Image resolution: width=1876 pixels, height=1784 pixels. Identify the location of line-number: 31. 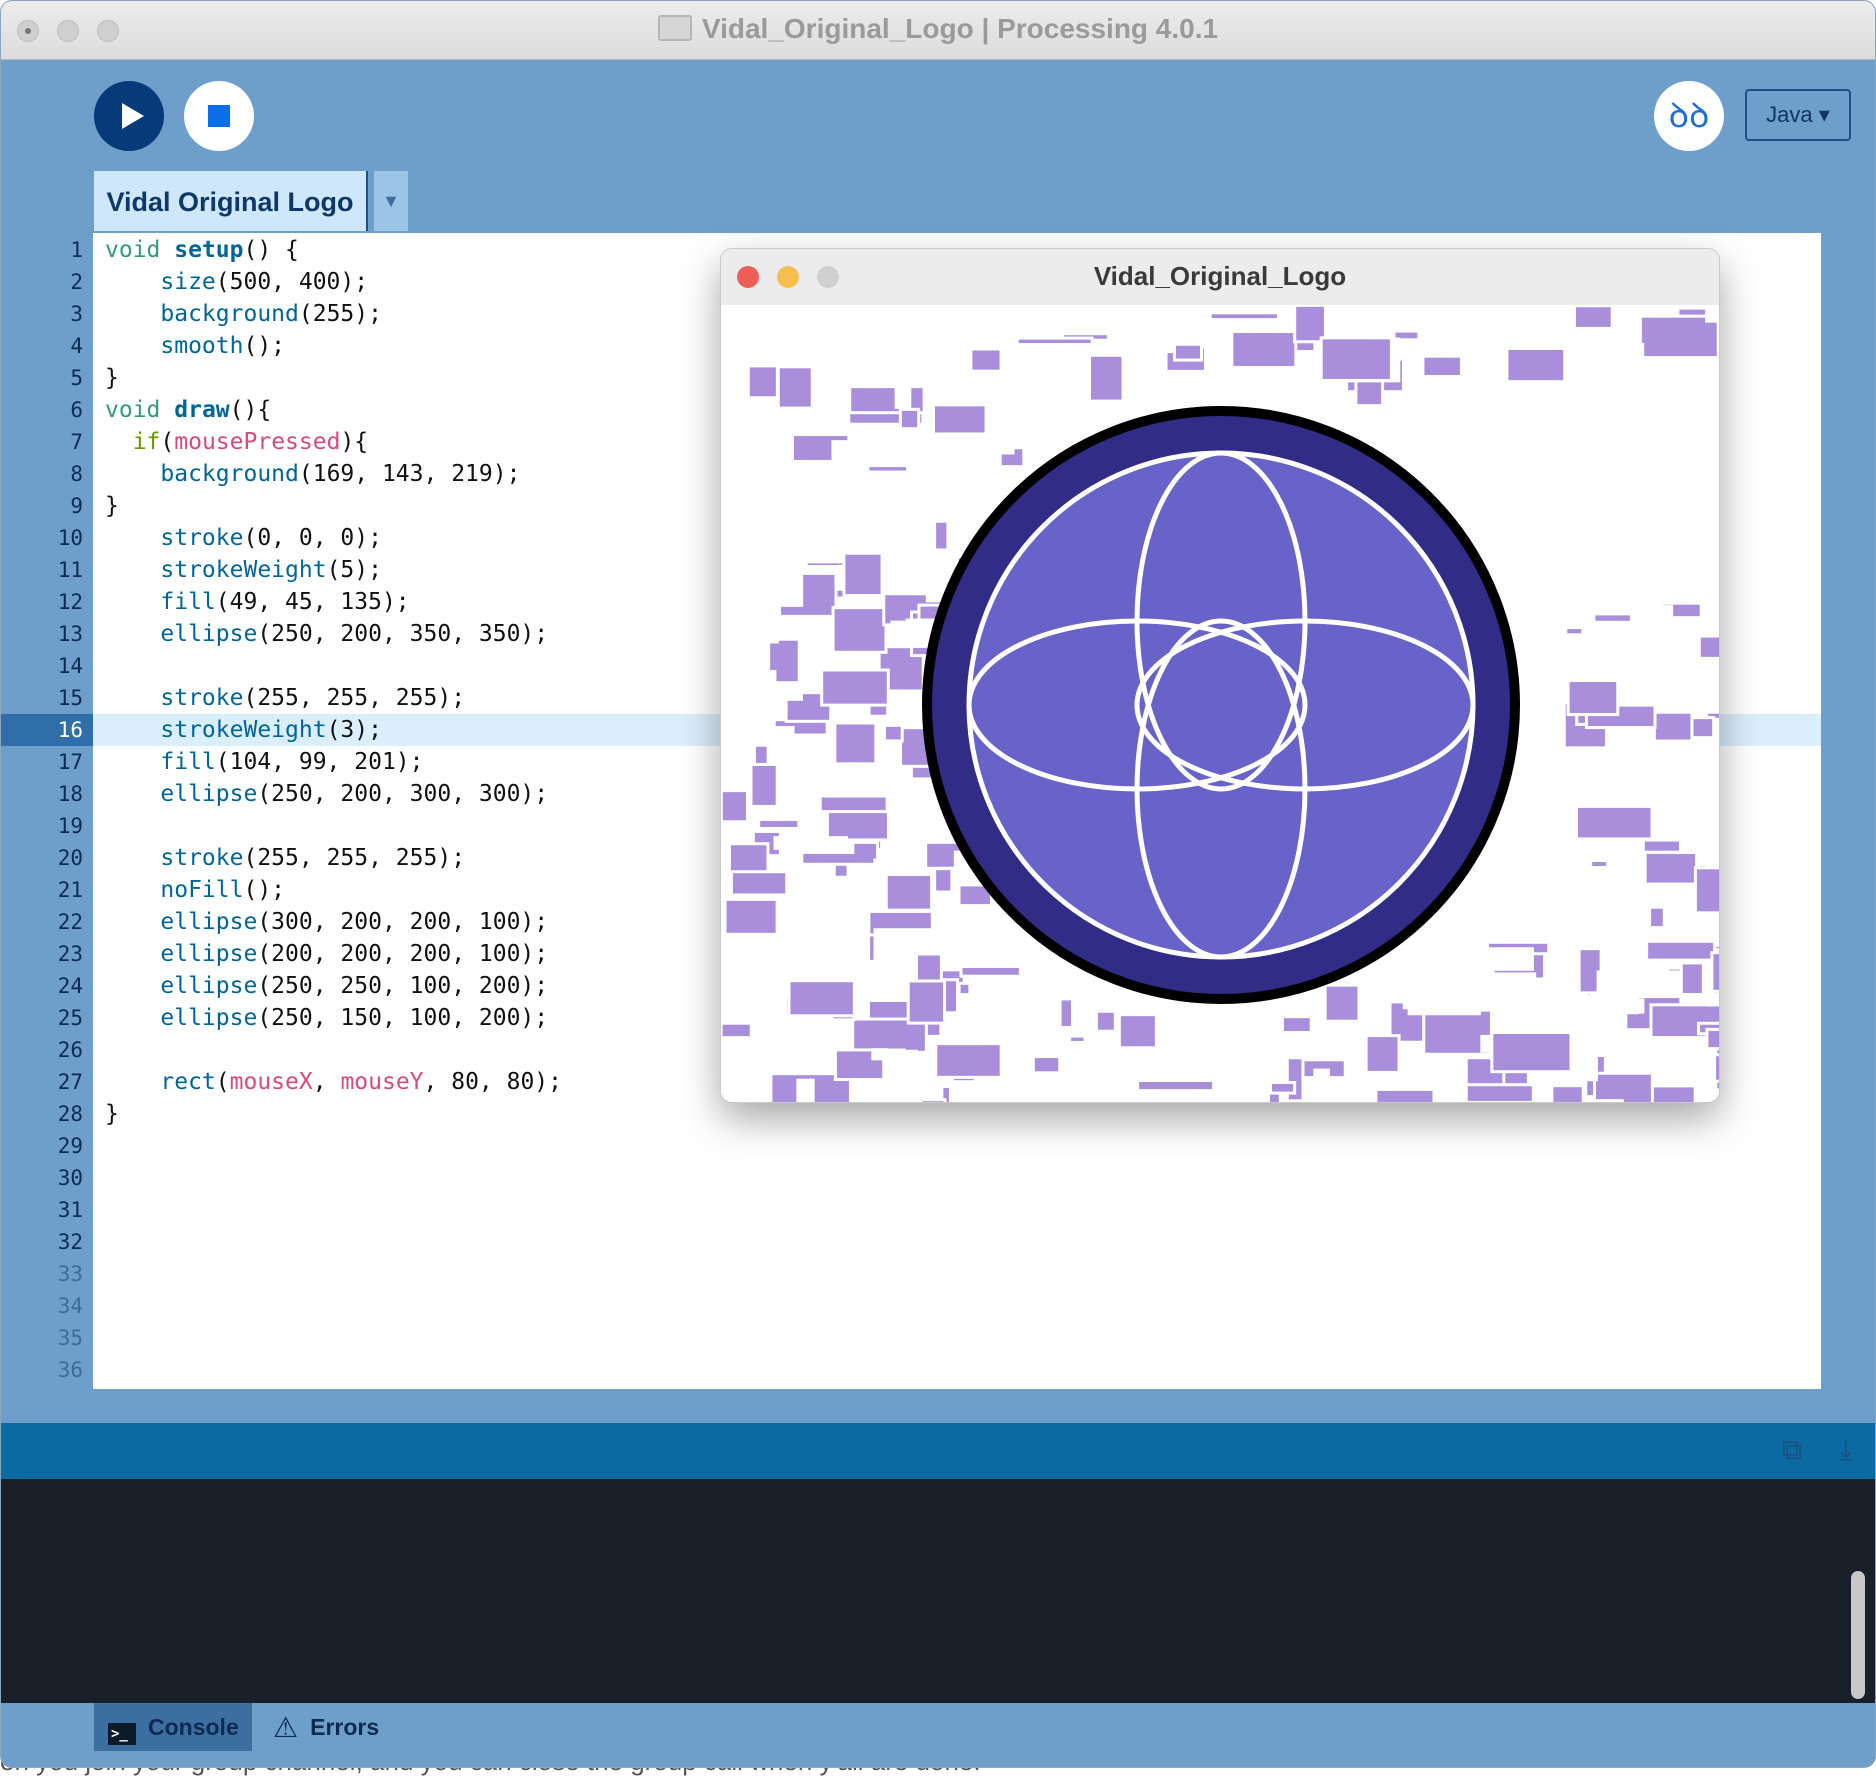
(70, 1210).